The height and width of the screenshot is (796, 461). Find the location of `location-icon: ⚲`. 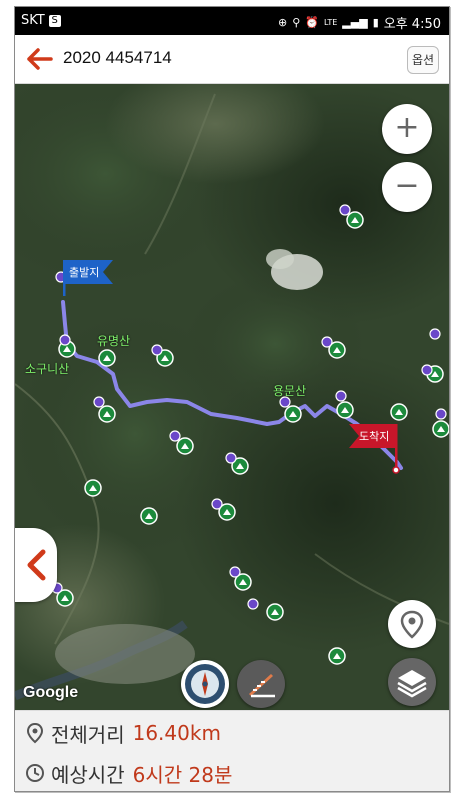

location-icon: ⚲ is located at coordinates (296, 22).